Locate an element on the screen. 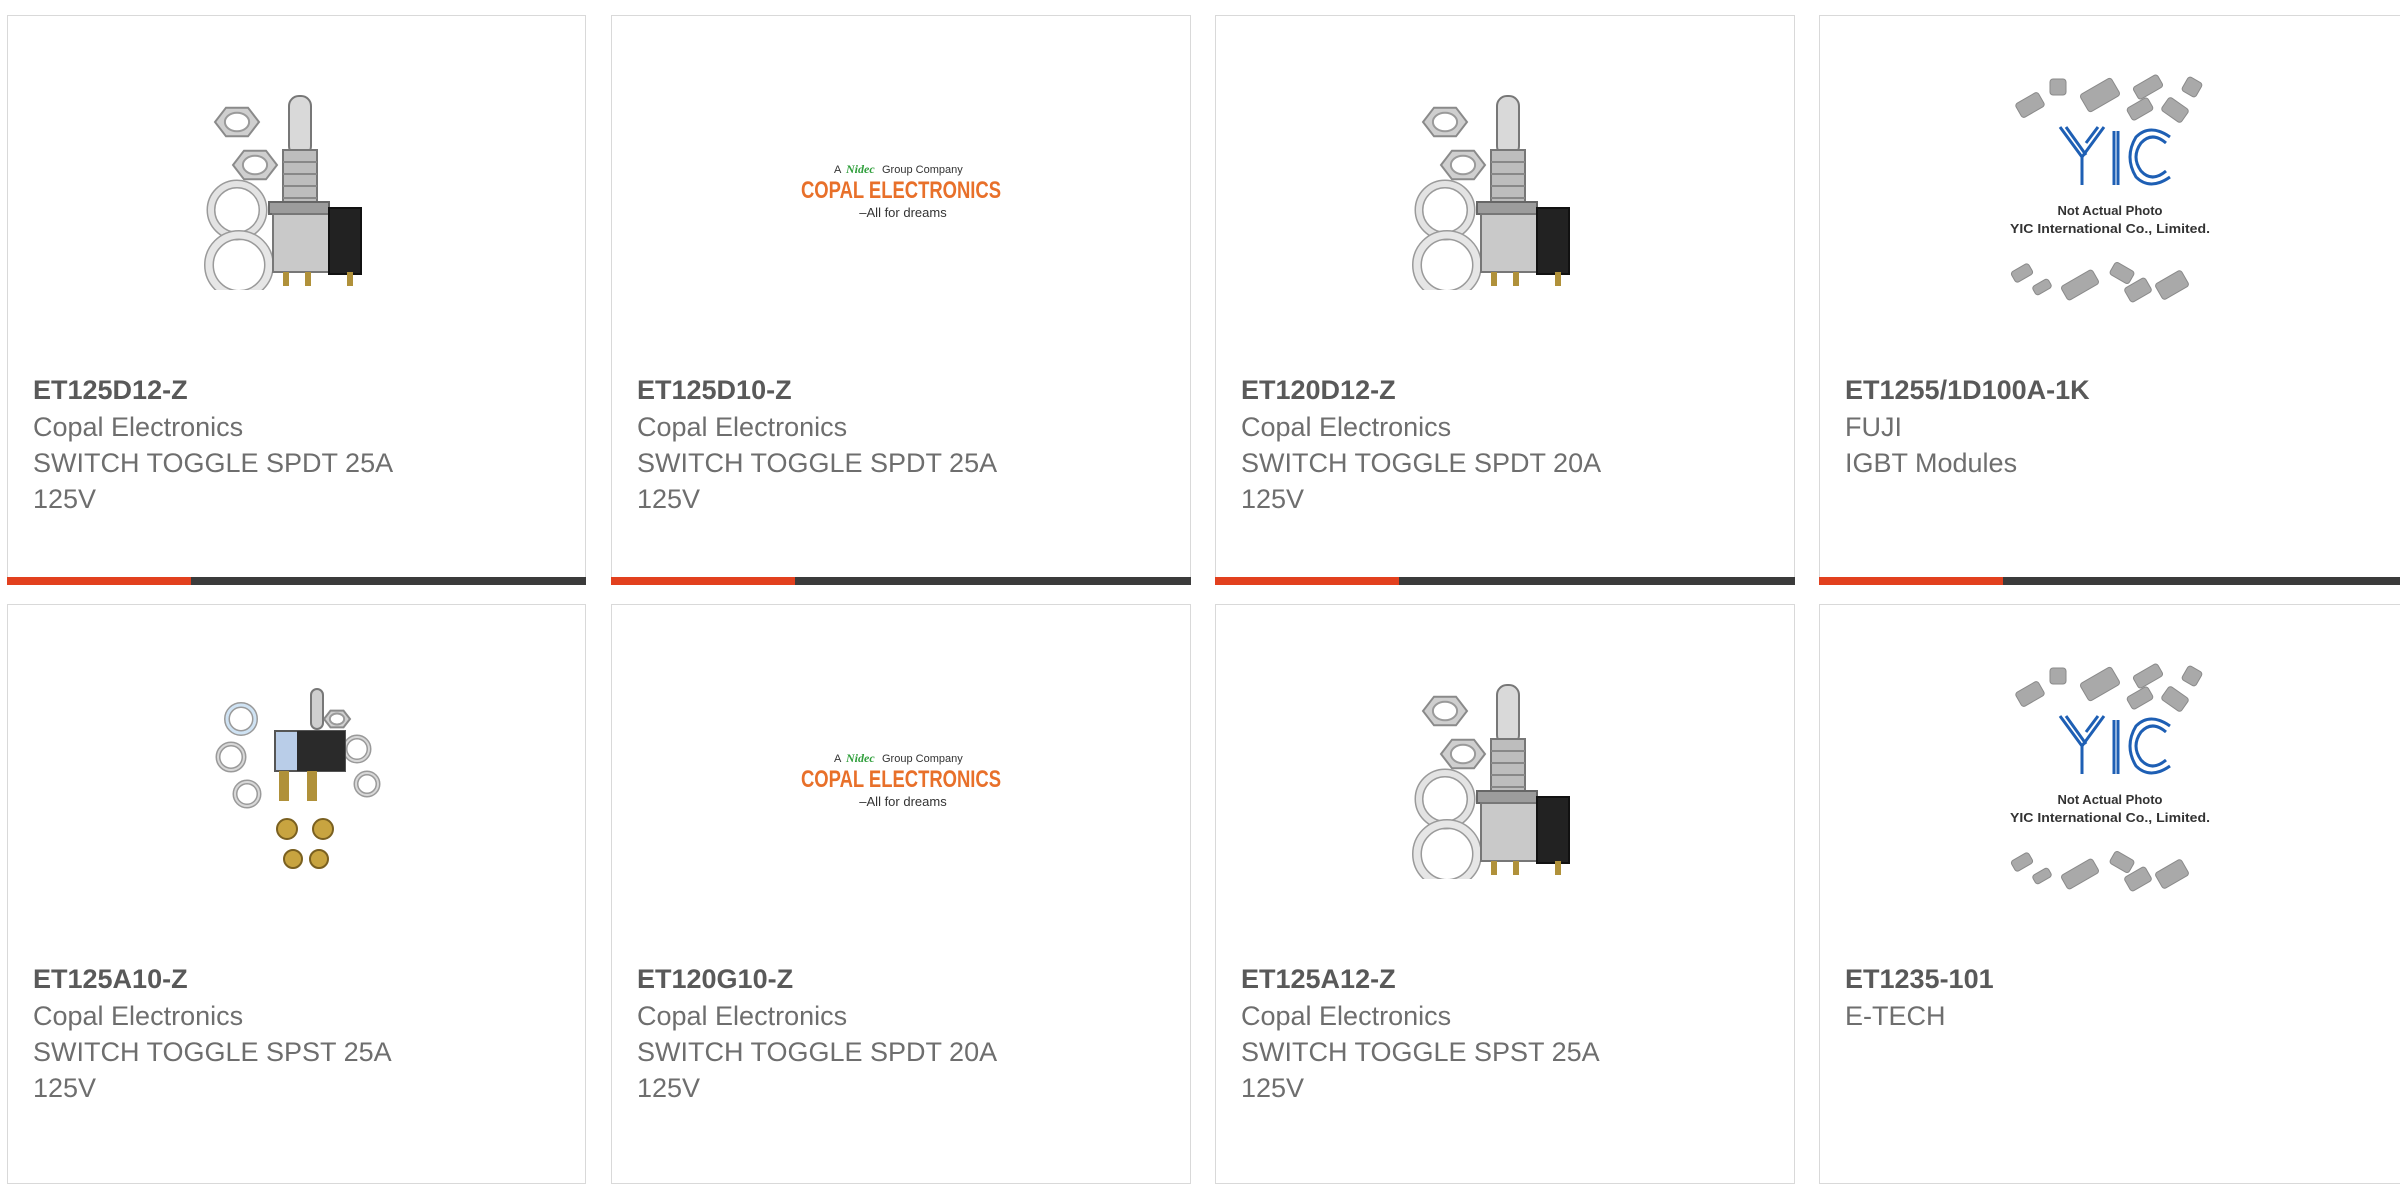  part-number: ET125D10-Z is located at coordinates (903, 390).